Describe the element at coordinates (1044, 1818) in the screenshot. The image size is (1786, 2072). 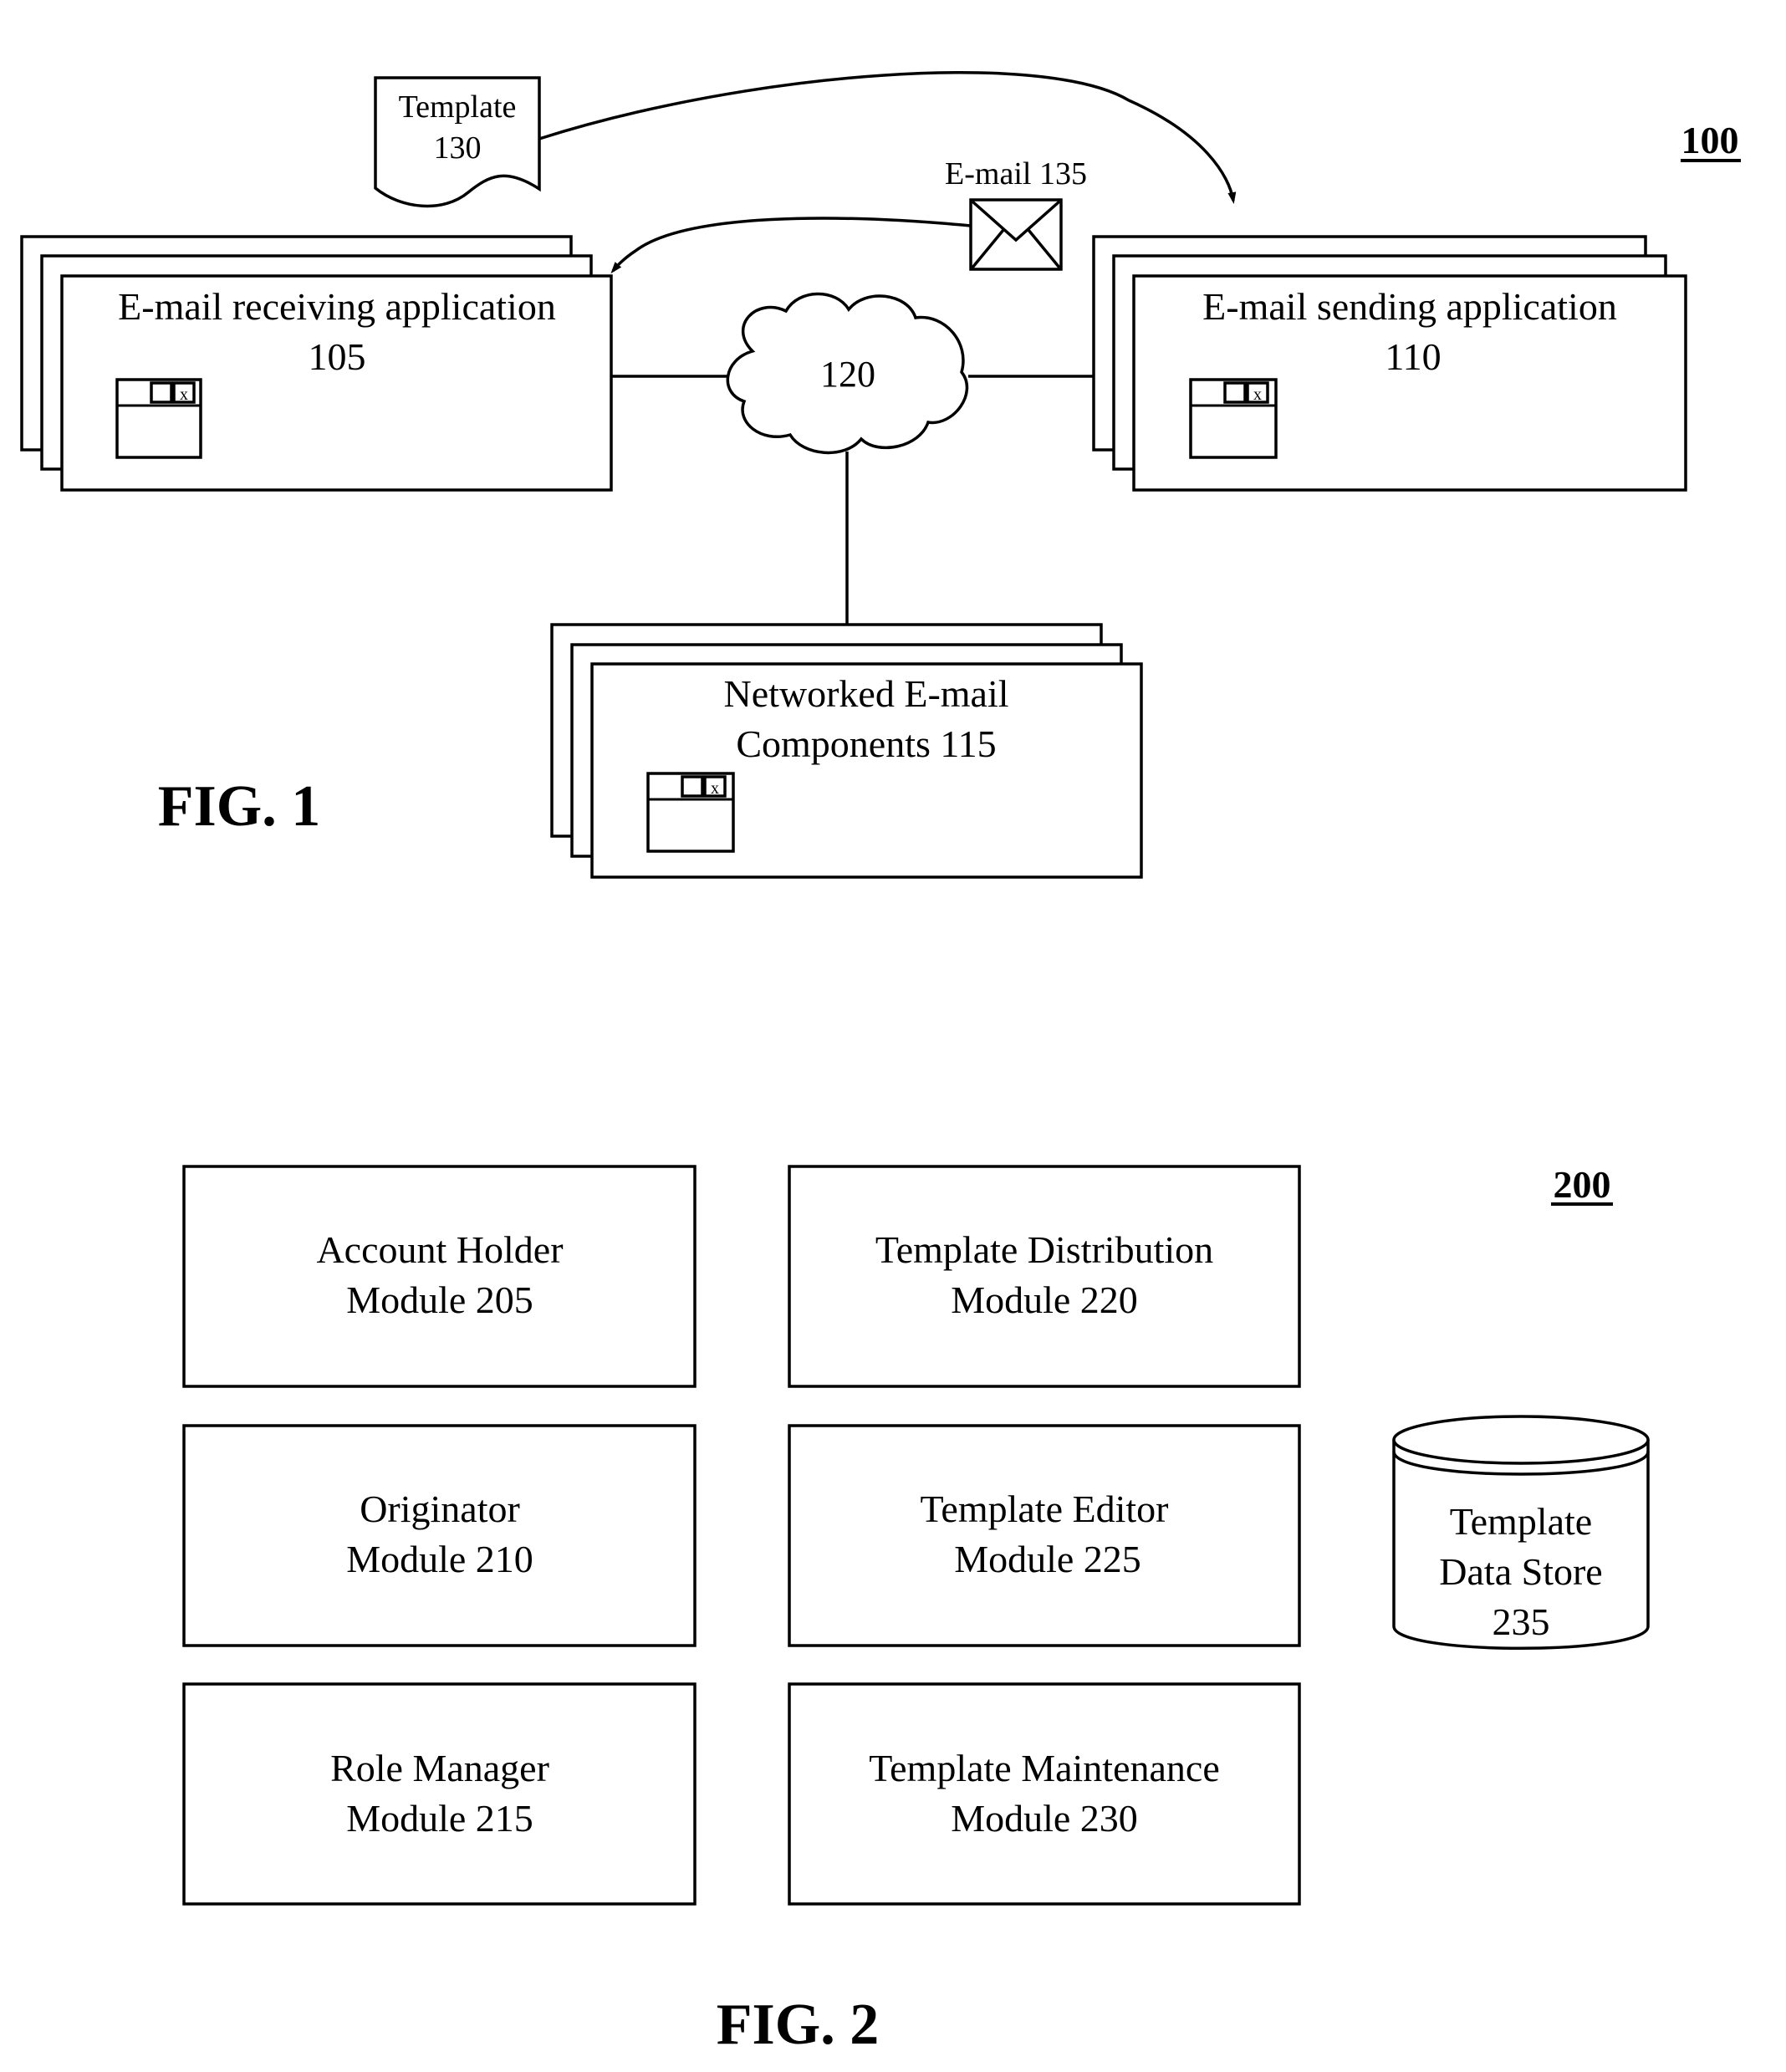
I see `svg-text: Module 230` at that location.